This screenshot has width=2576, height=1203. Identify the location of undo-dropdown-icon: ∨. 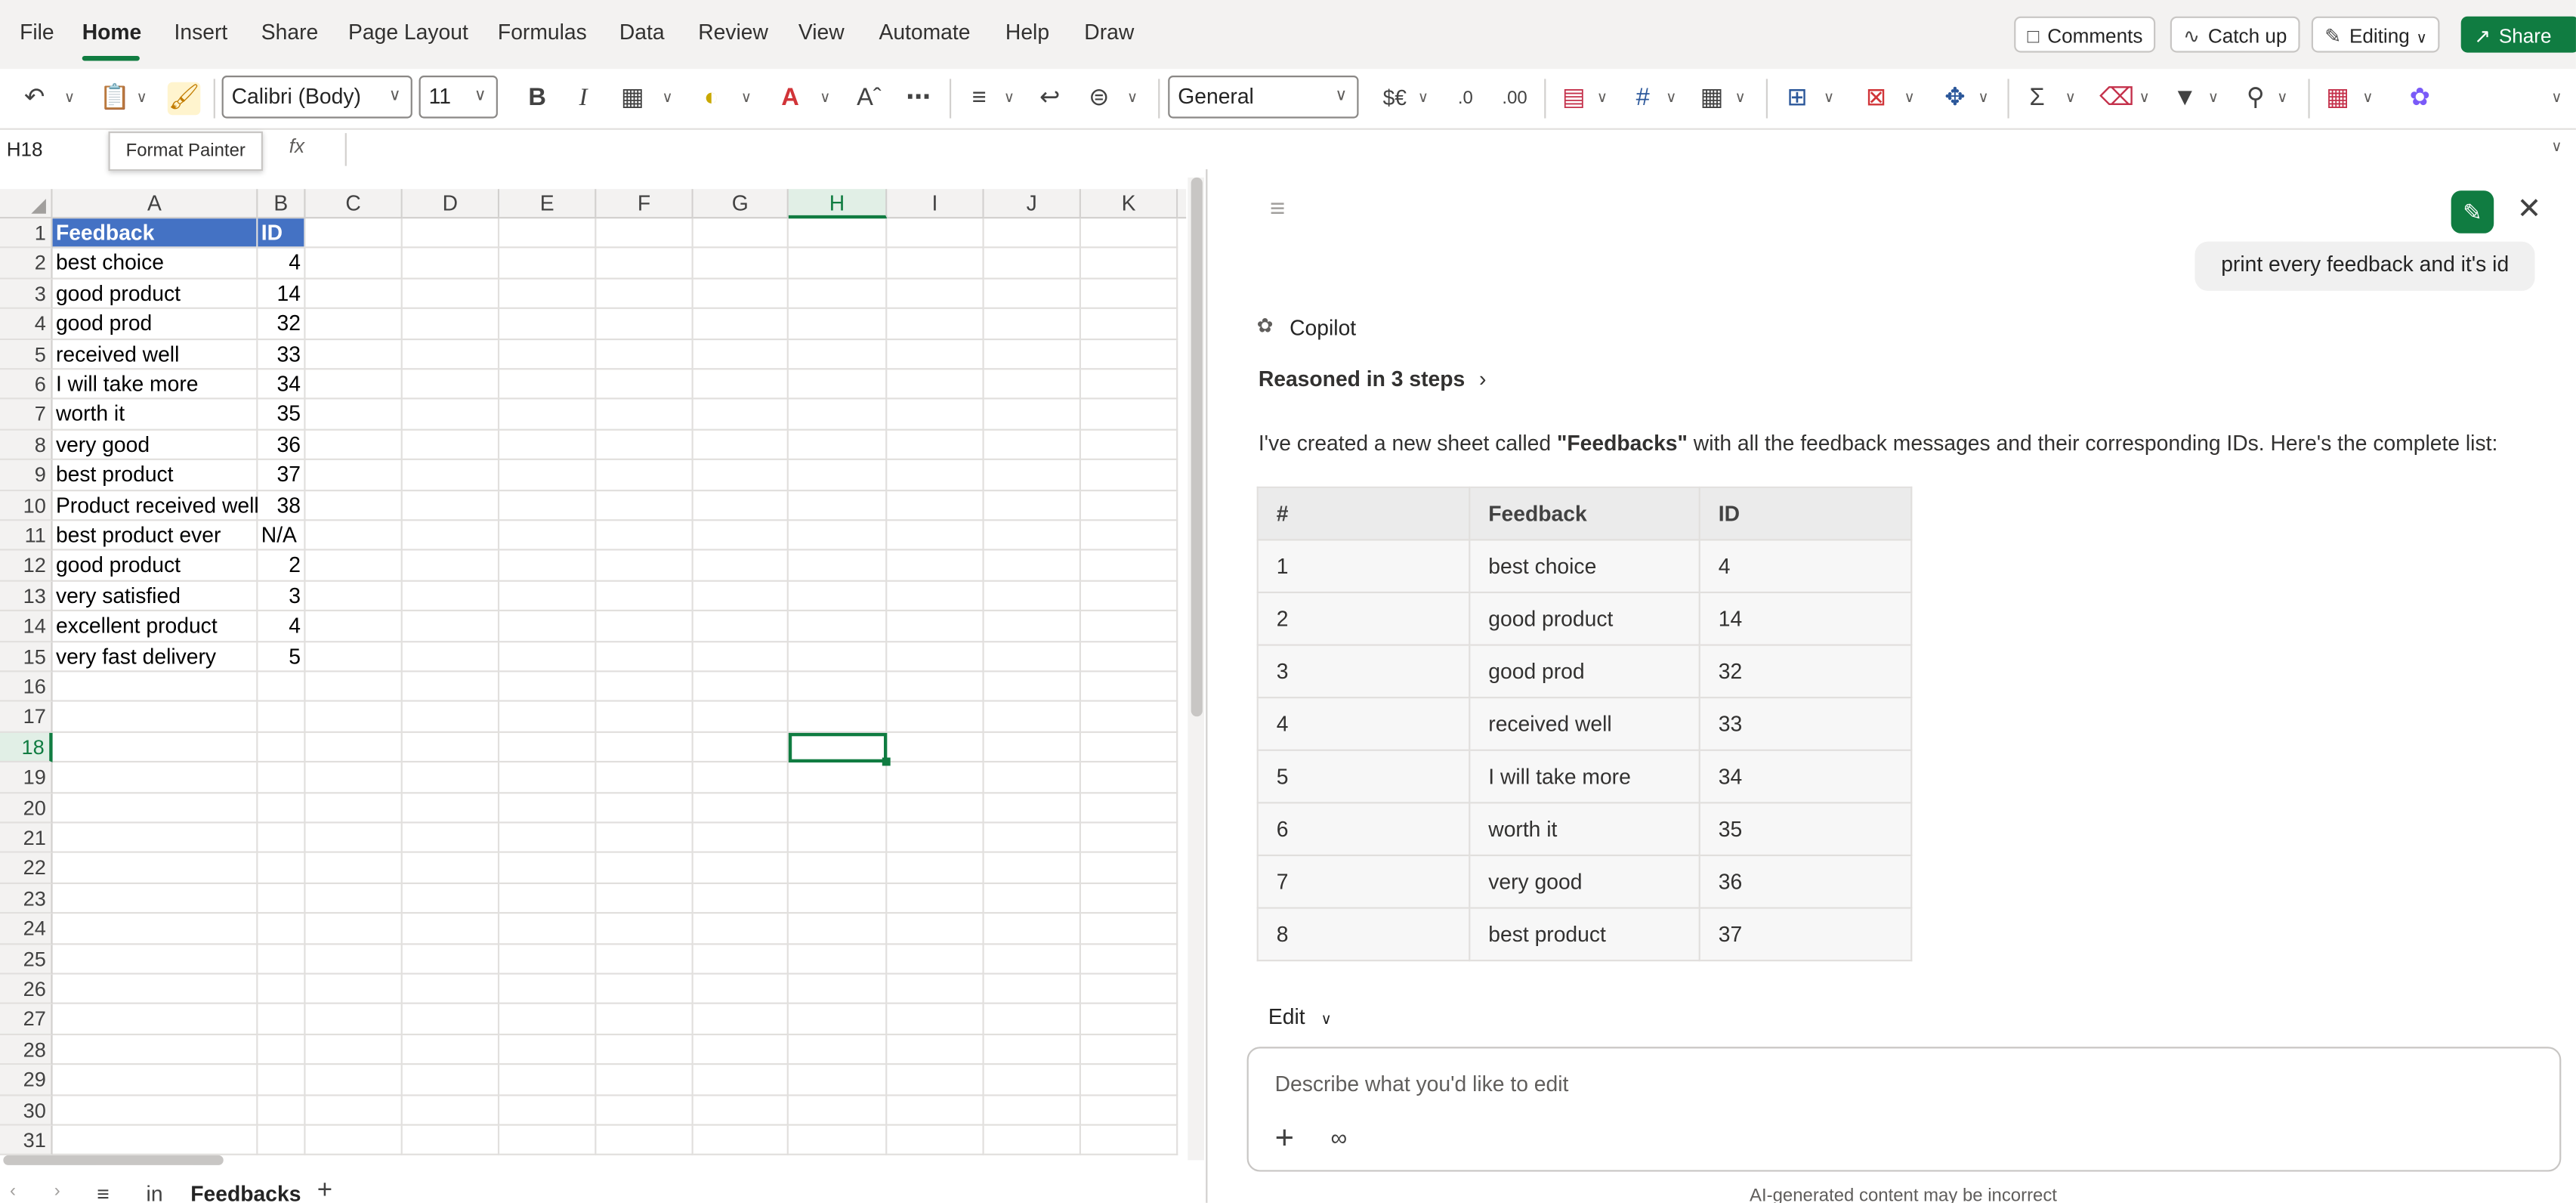
(69, 97).